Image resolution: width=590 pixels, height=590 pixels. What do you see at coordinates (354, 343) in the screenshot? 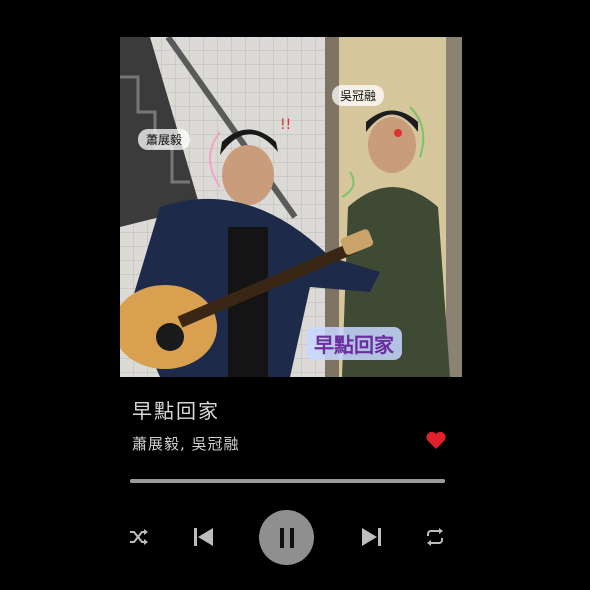
I see `artwork-title-overlay: 早點回家` at bounding box center [354, 343].